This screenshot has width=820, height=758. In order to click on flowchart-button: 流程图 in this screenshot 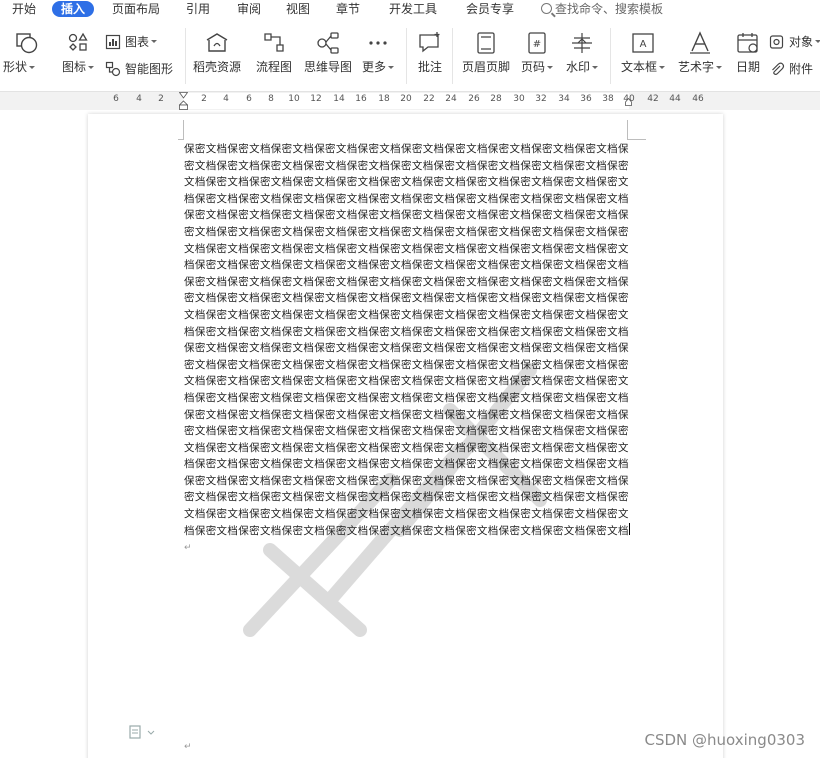, I will do `click(274, 52)`.